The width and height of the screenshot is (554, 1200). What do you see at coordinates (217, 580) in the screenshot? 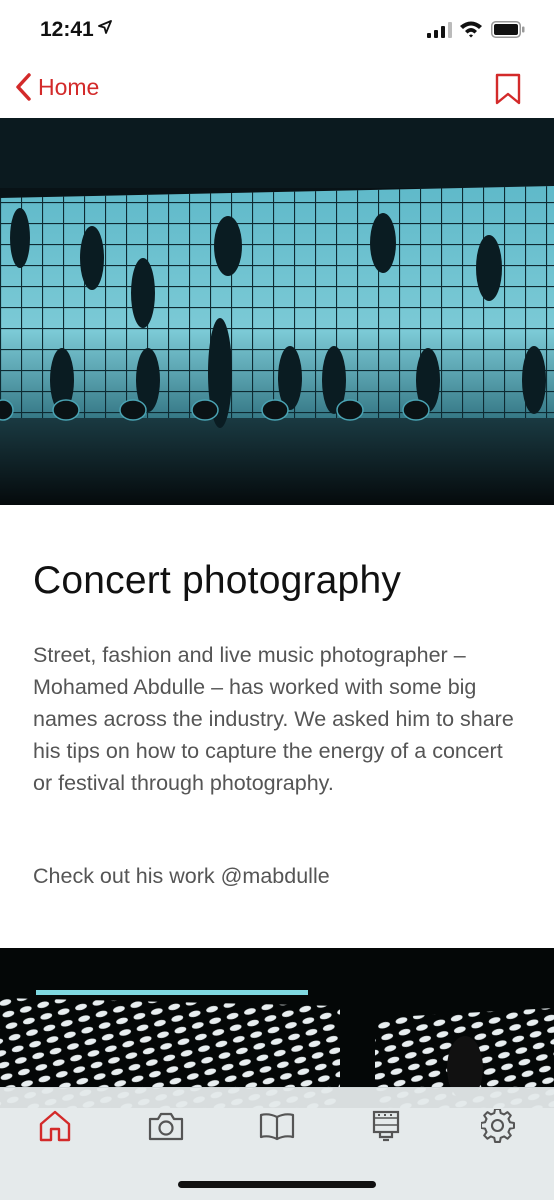
I see `article-title: Concert photography` at bounding box center [217, 580].